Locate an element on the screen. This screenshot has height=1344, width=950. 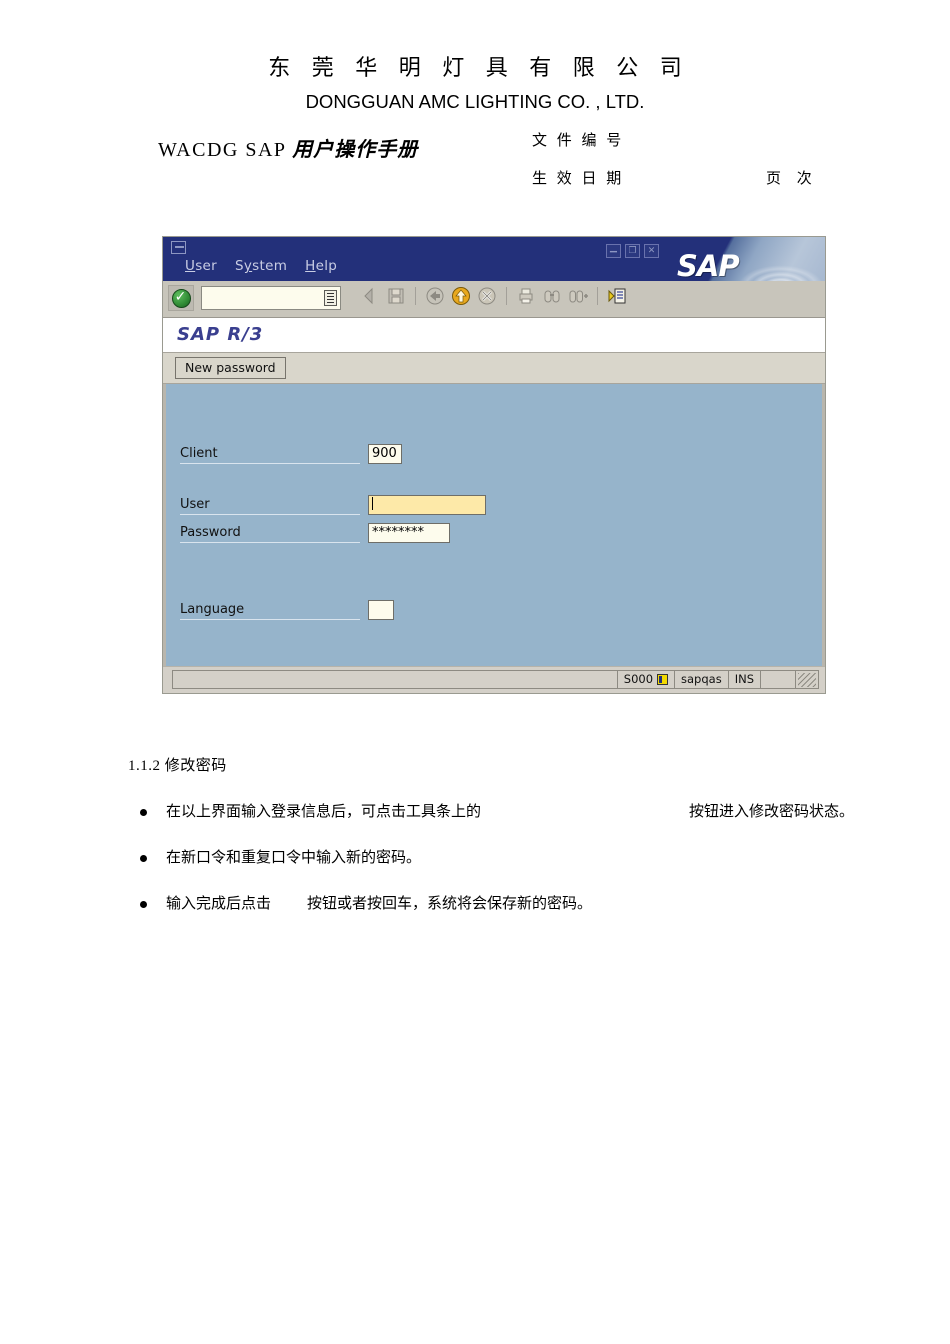
status-bar-inner: S000 sapqas INS is located at coordinates (495, 679).